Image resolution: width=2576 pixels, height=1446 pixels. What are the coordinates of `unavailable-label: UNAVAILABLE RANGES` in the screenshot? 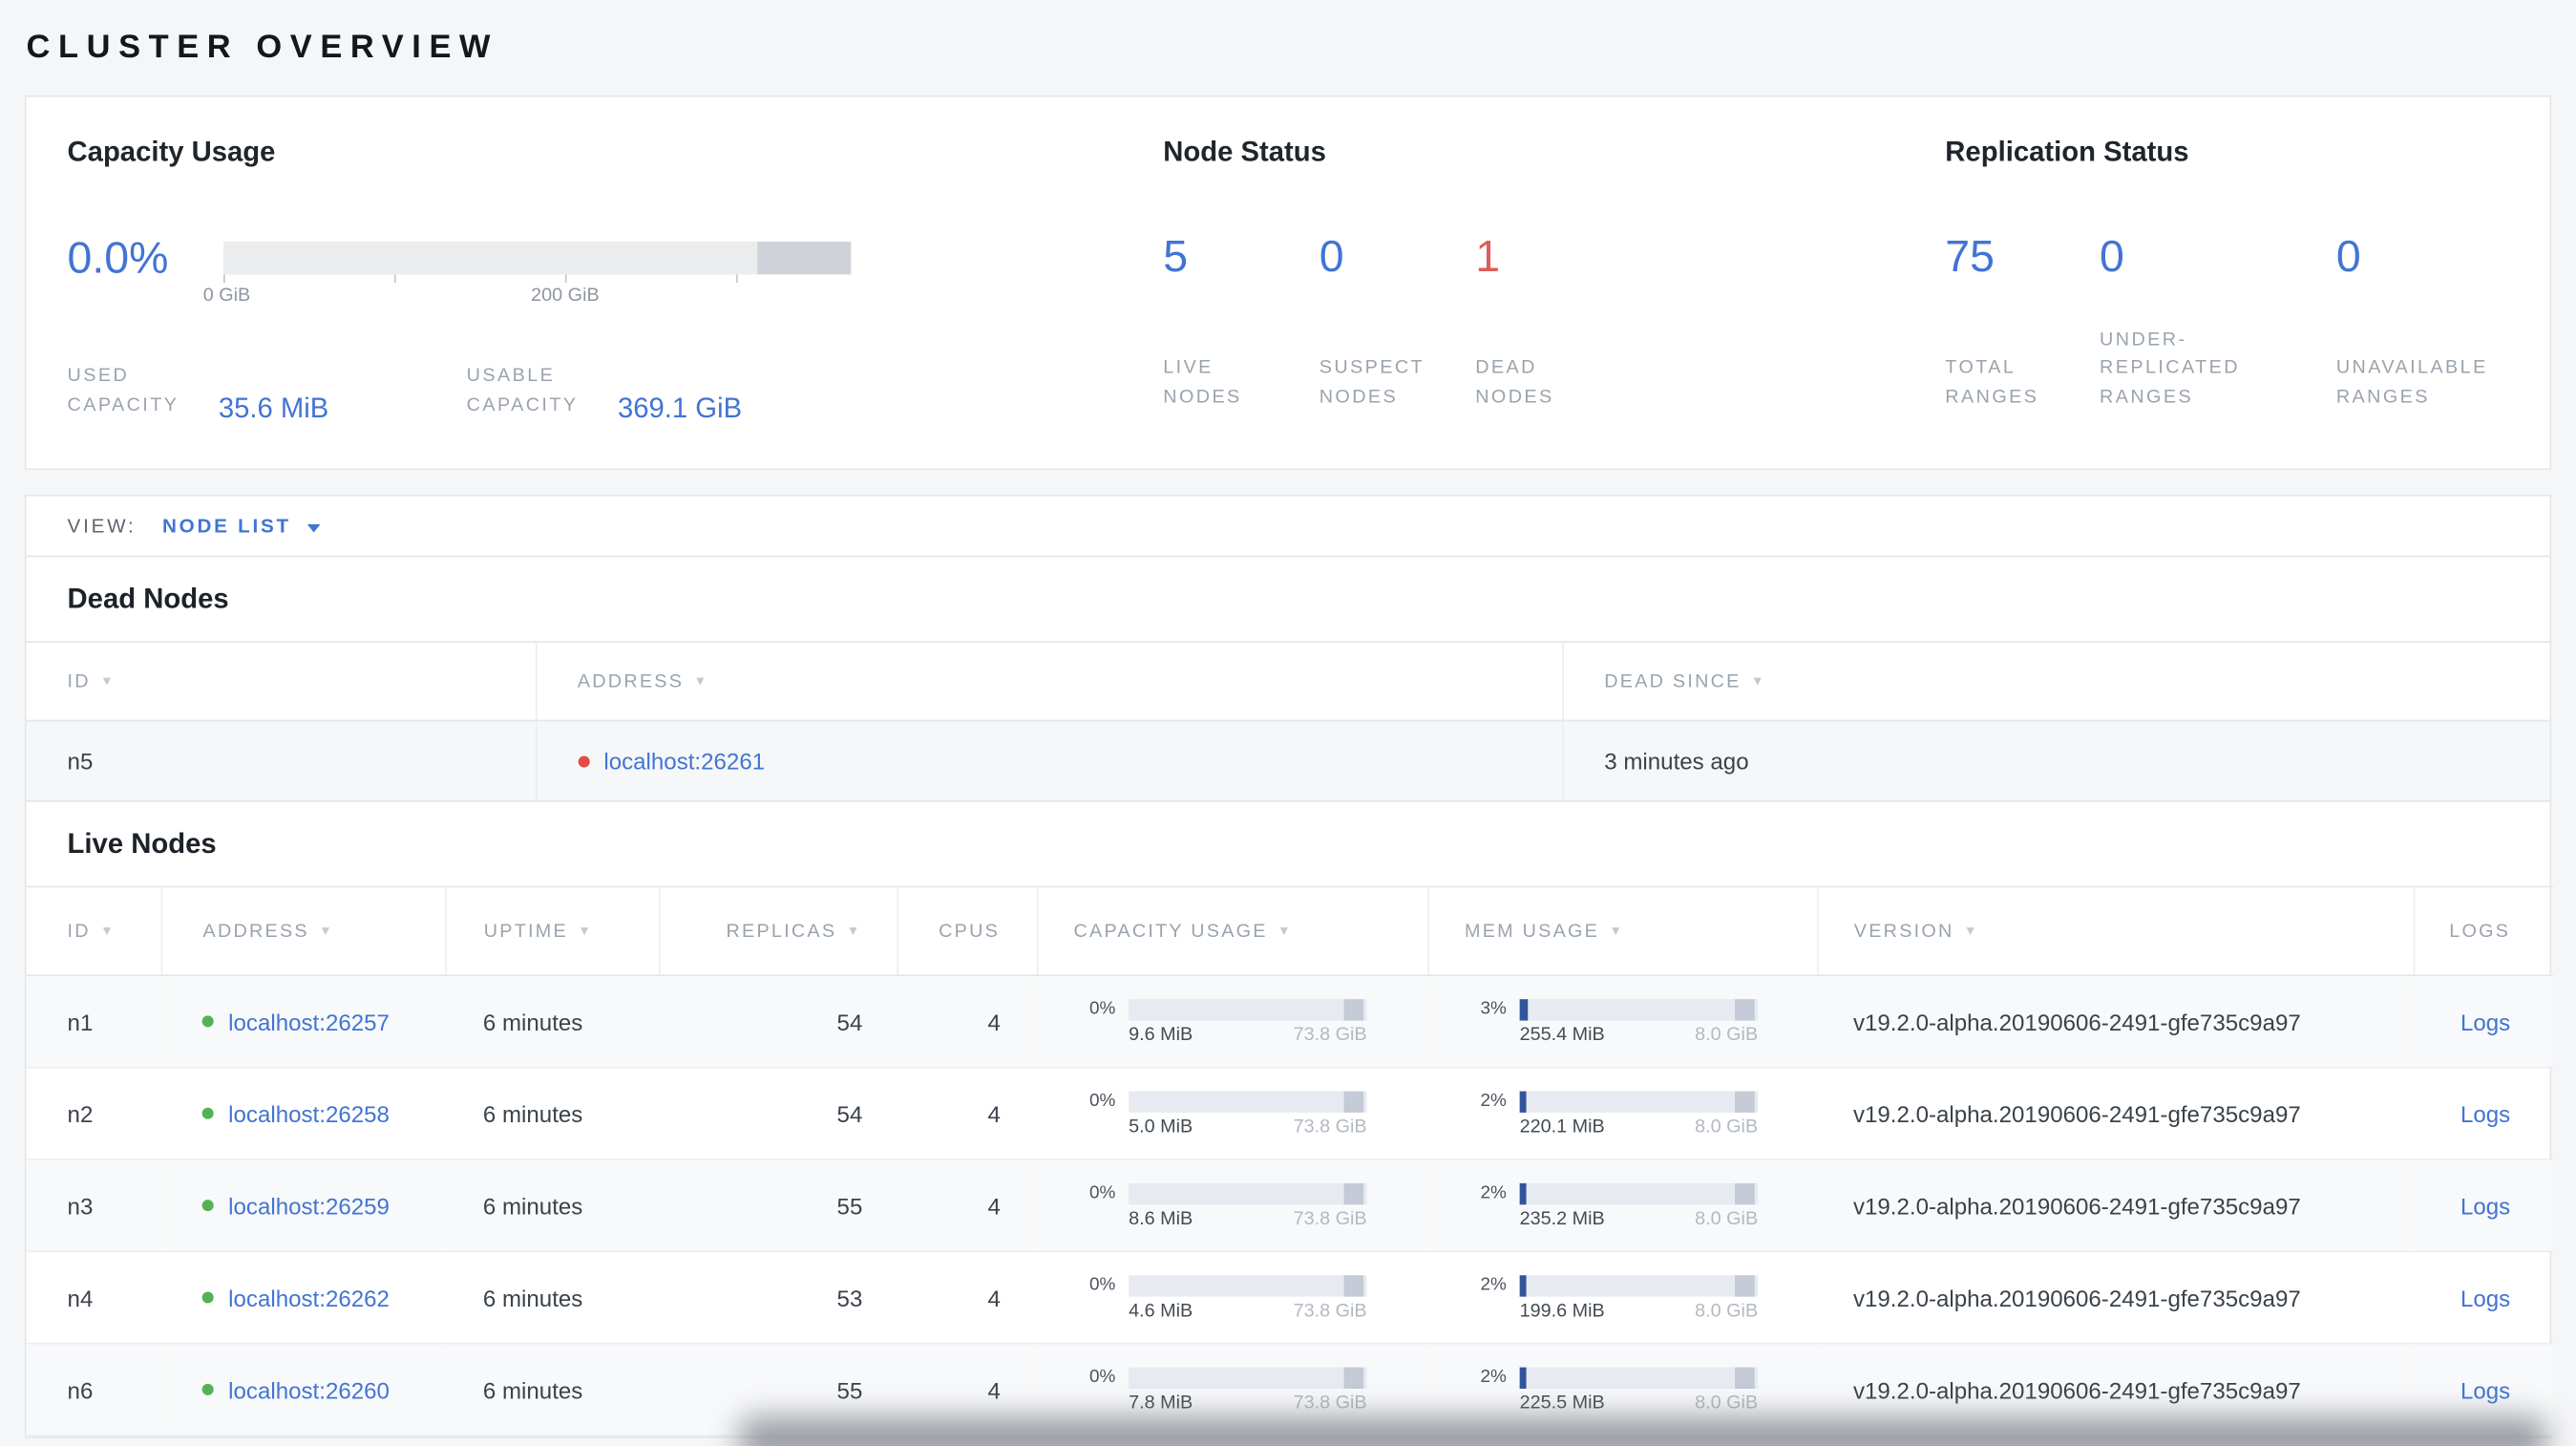 It's located at (2411, 383).